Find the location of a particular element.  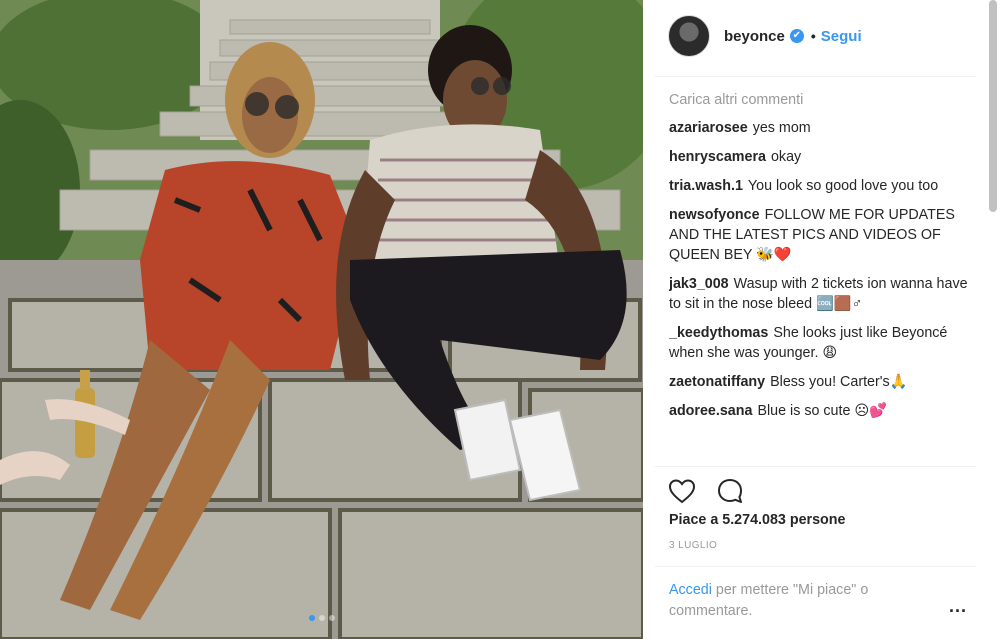

comment-username: tria.wash.1 is located at coordinates (706, 186).